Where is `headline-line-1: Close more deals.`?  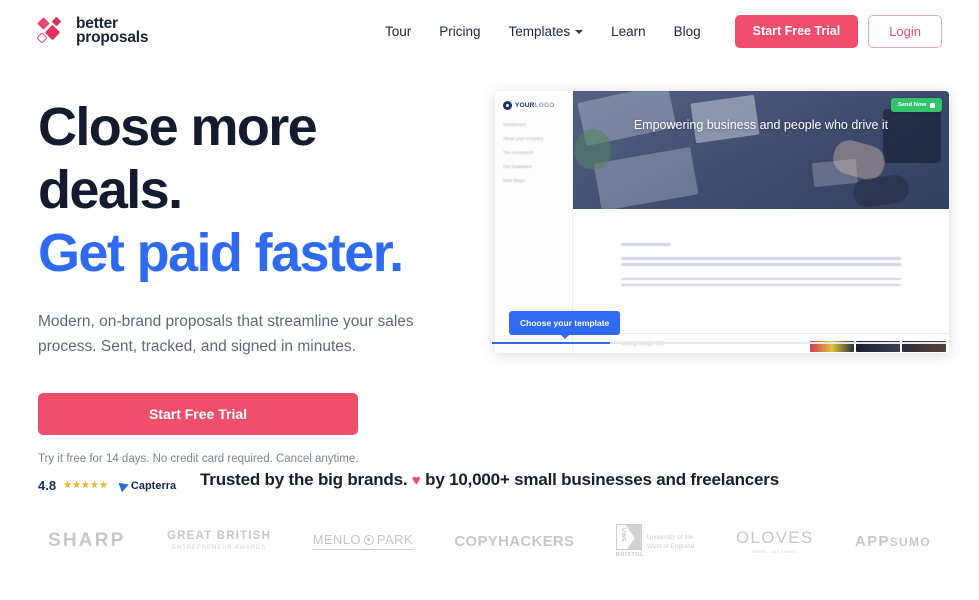 headline-line-1: Close more deals. is located at coordinates (178, 158).